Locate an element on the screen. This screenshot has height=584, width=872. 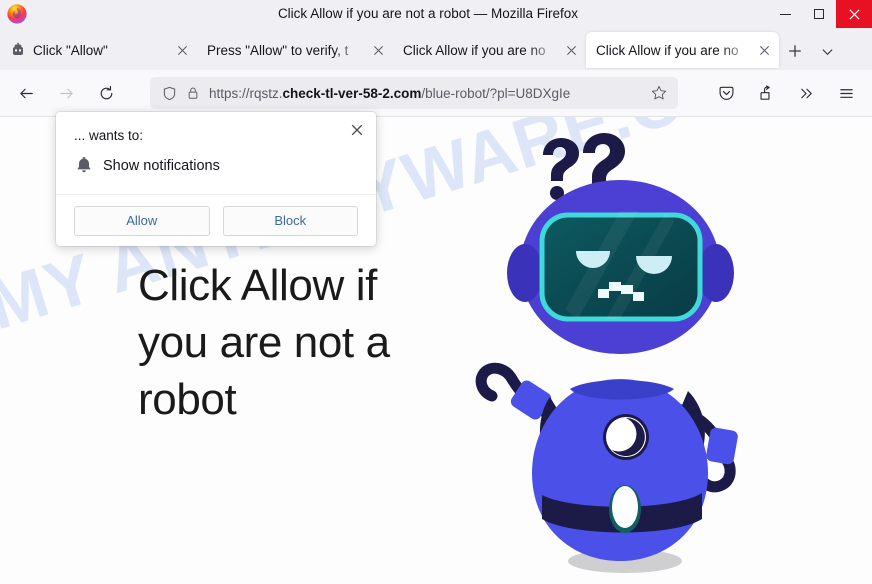
dialog-host-text: ... wants to: is located at coordinates (109, 135).